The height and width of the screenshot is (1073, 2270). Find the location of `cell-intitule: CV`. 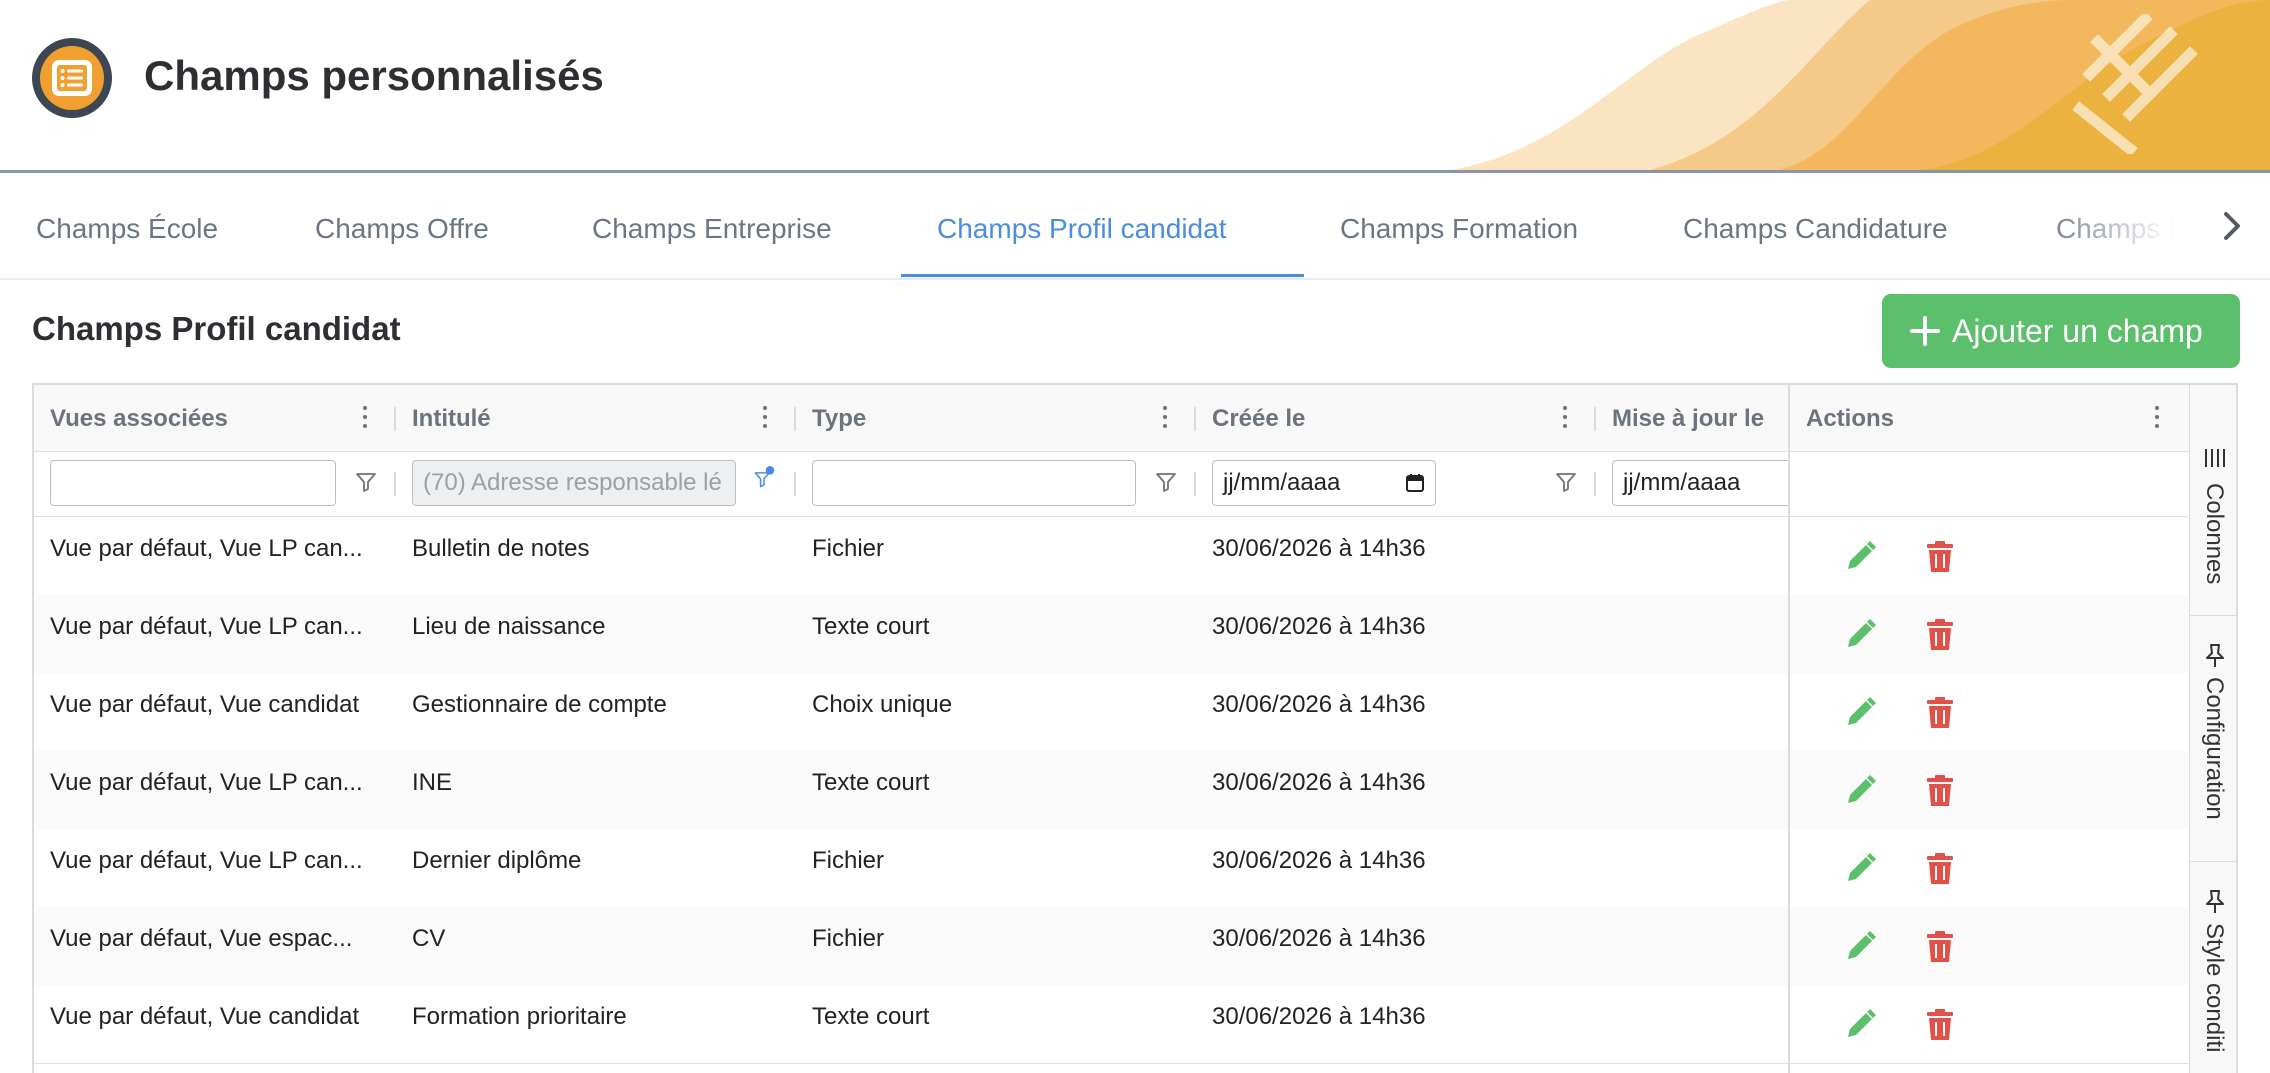

cell-intitule: CV is located at coordinates (429, 938).